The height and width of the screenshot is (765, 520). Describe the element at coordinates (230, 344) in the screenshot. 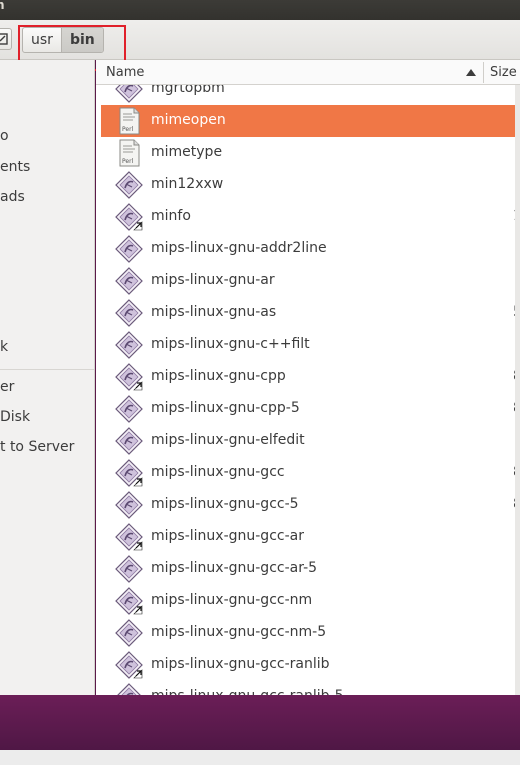

I see `file-name: mips-linux-gnu-c++filt` at that location.